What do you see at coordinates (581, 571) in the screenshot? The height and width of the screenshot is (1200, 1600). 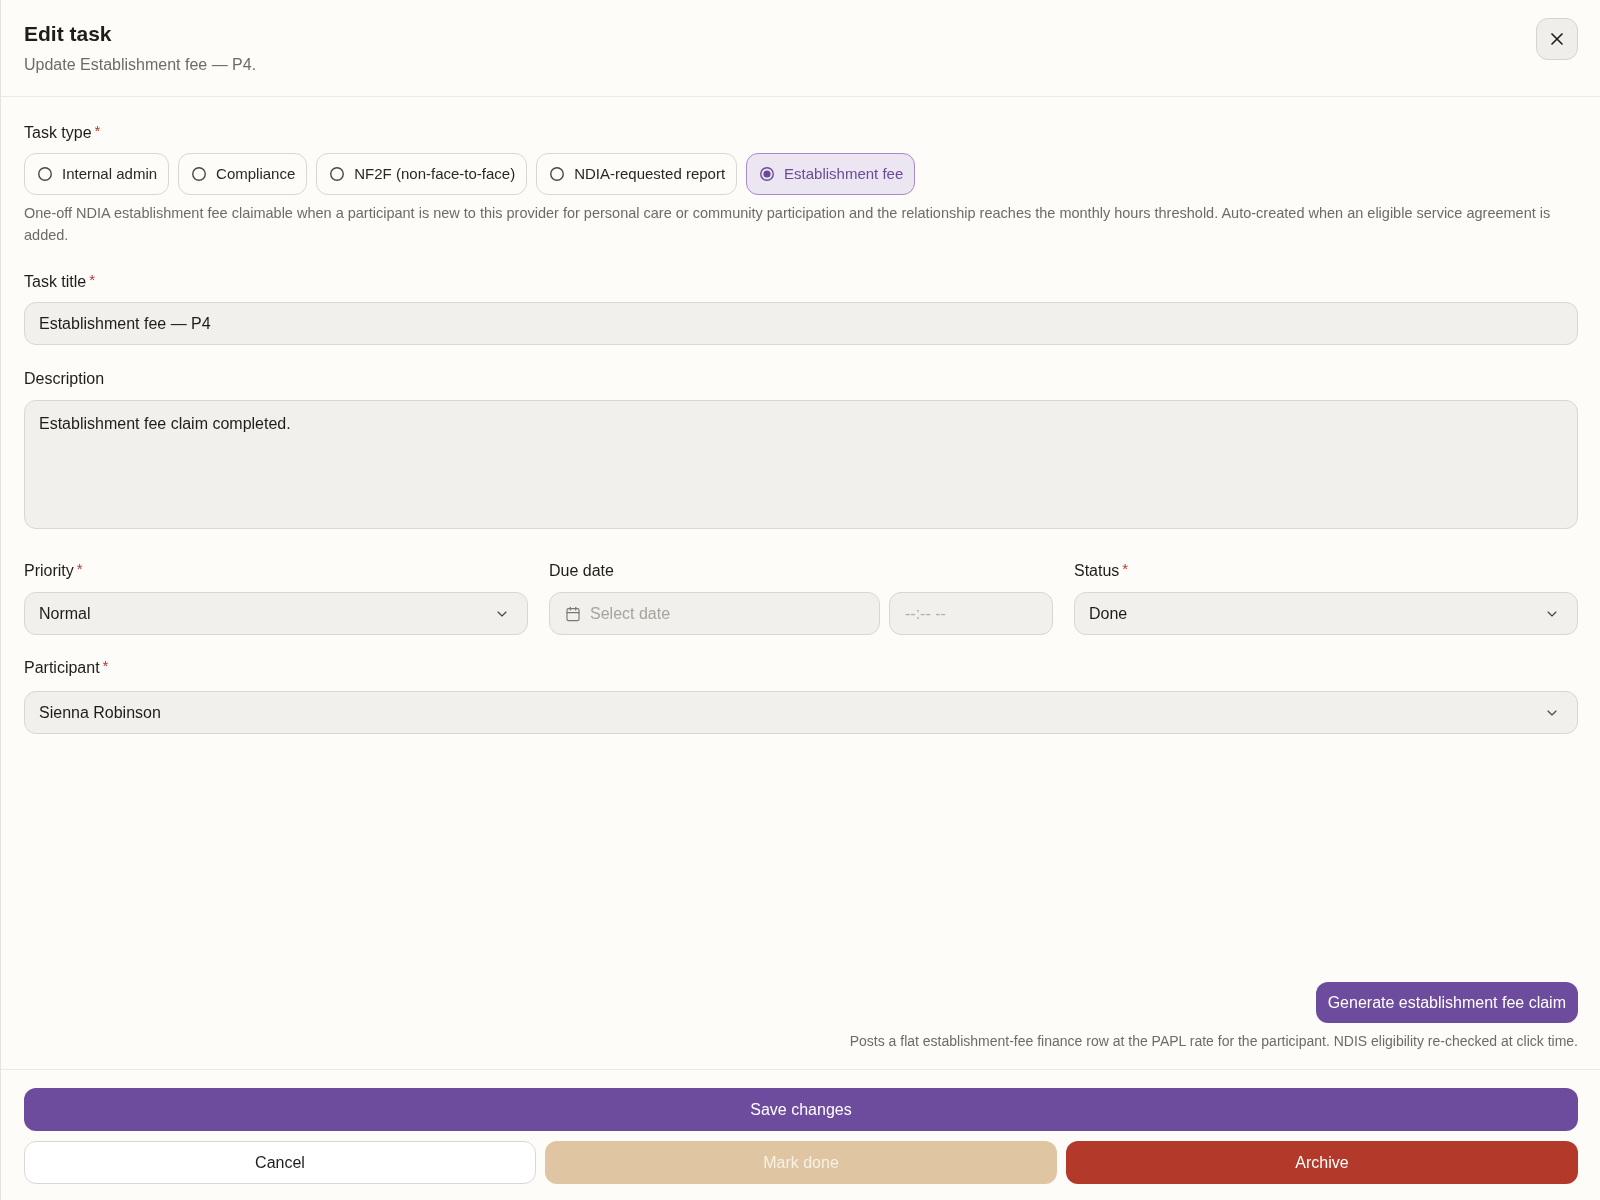 I see `field-label: Due date` at bounding box center [581, 571].